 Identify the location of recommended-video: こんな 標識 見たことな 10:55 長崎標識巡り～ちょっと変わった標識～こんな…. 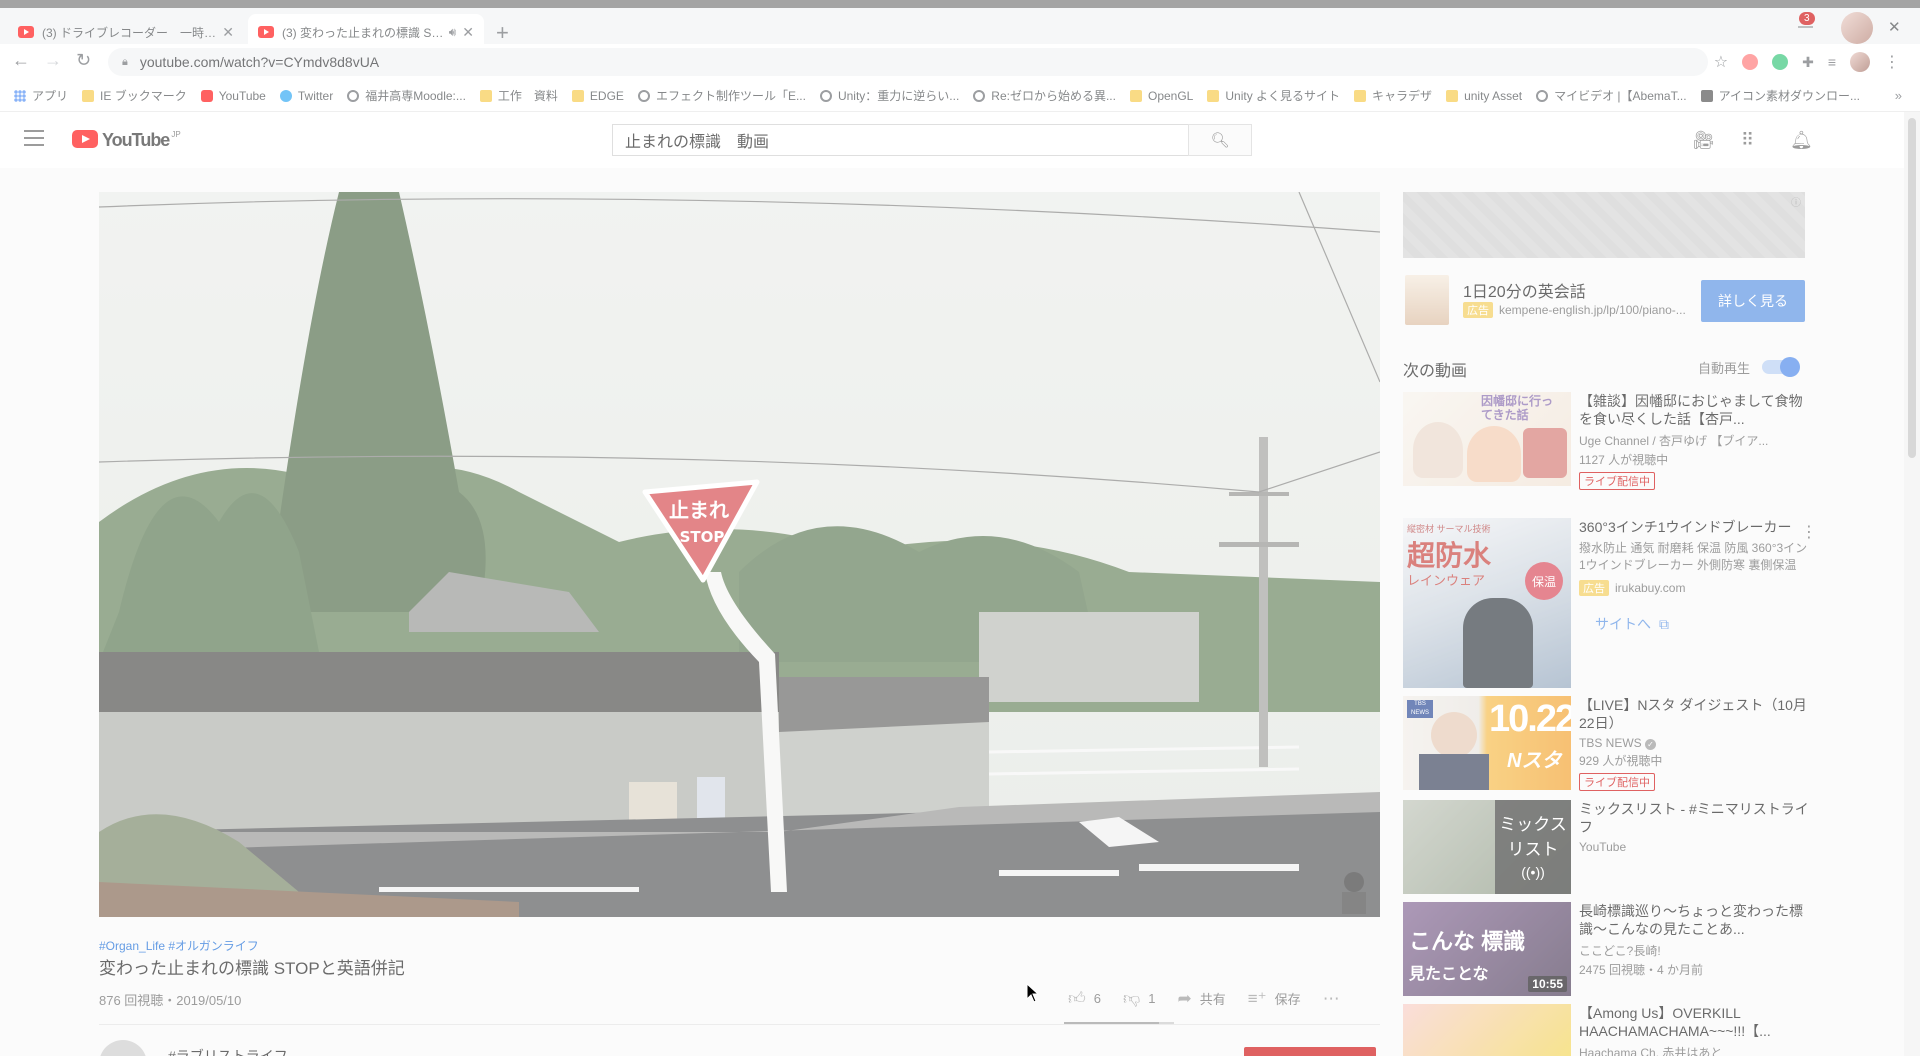
(1613, 950).